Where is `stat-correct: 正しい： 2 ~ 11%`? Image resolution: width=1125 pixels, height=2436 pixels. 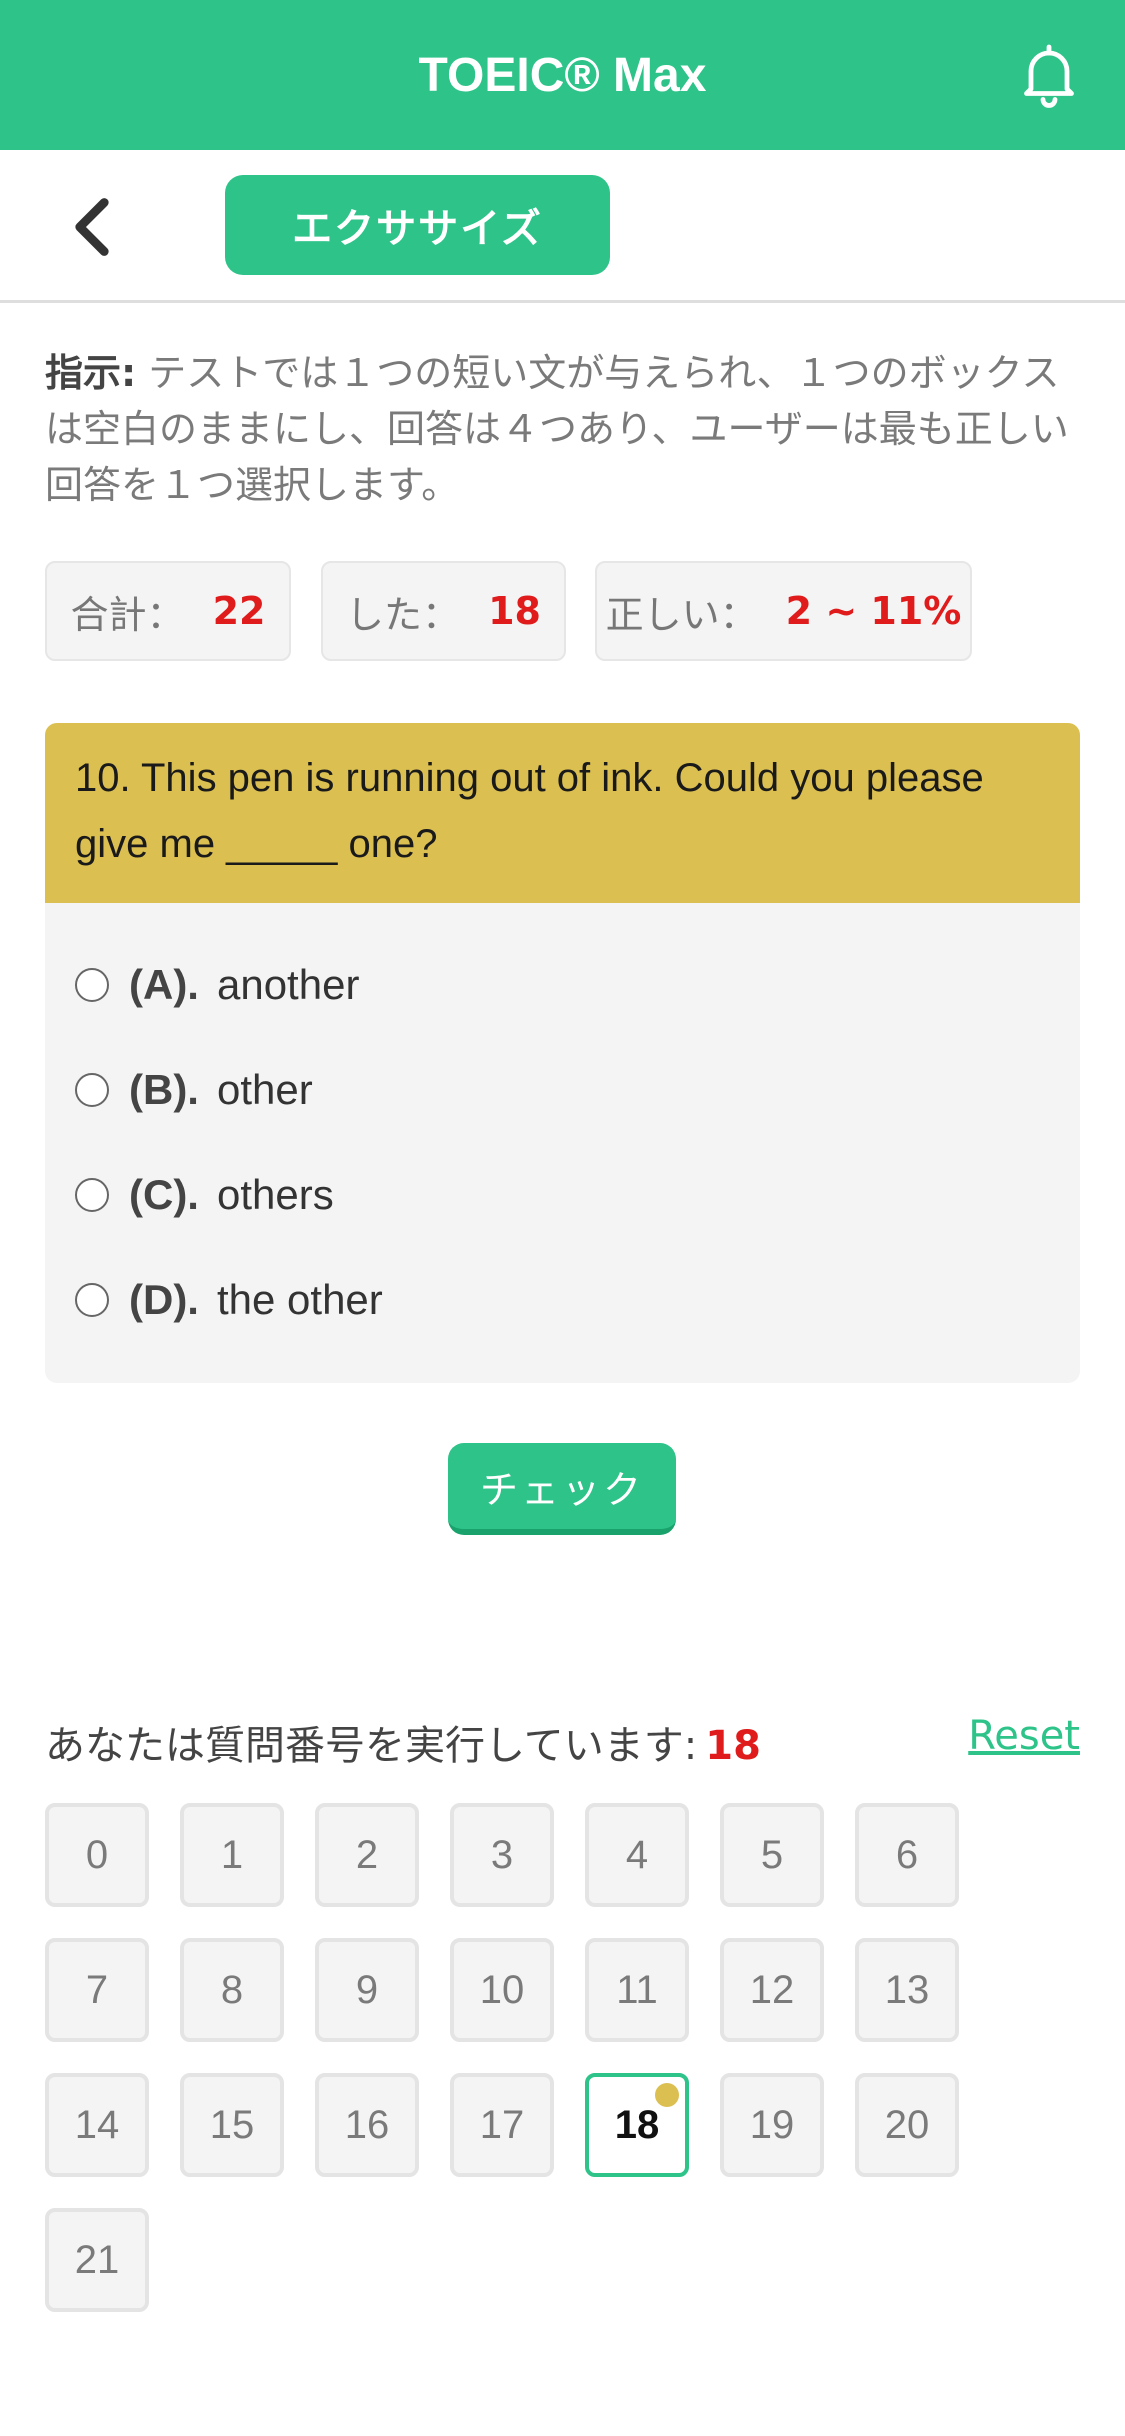 stat-correct: 正しい： 2 ~ 11% is located at coordinates (783, 611).